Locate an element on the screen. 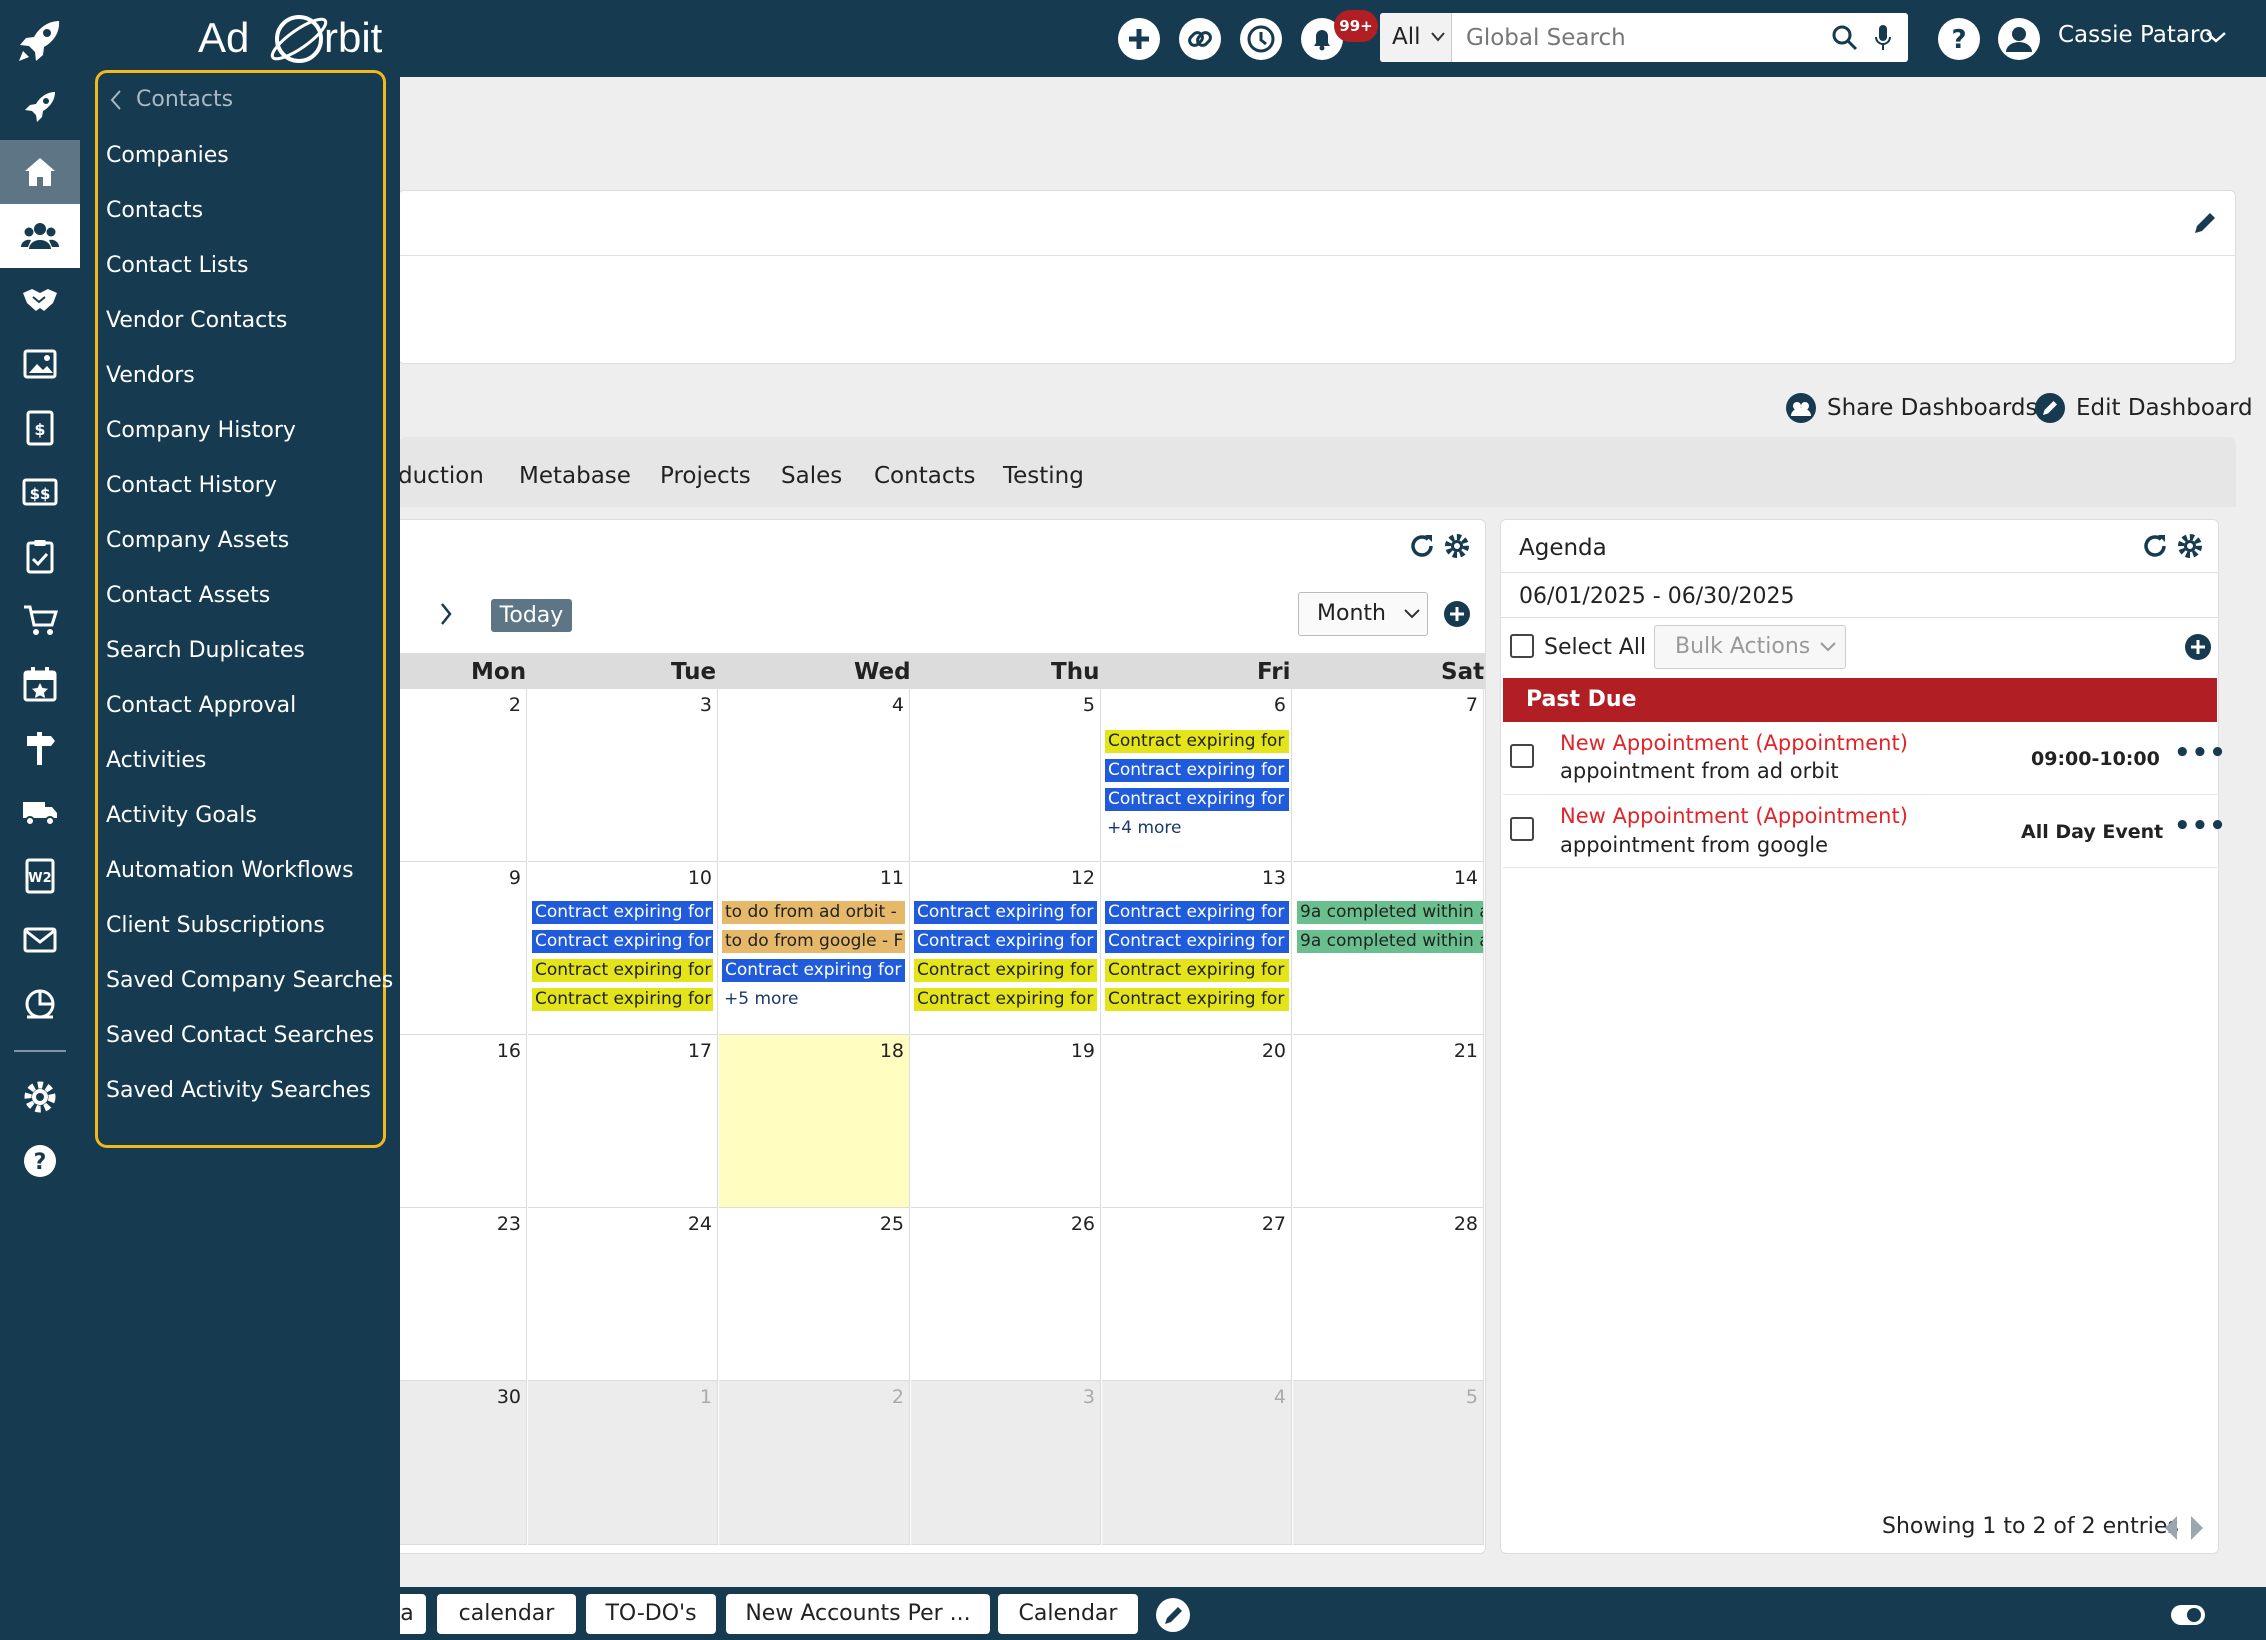 The width and height of the screenshot is (2266, 1640). bottom-tab-calendar-2: Calendar is located at coordinates (1068, 1614).